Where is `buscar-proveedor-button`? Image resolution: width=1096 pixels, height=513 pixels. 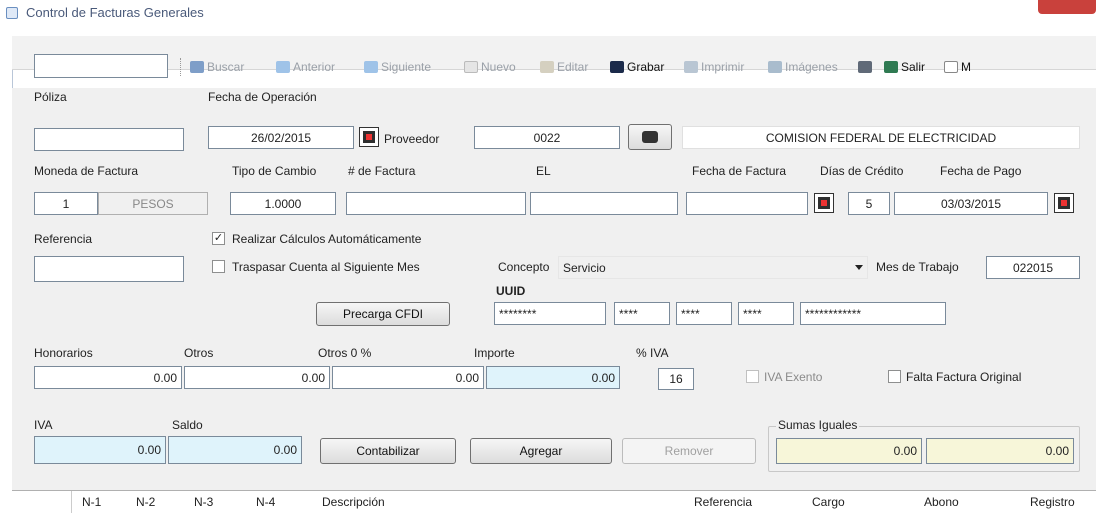
buscar-proveedor-button is located at coordinates (650, 137).